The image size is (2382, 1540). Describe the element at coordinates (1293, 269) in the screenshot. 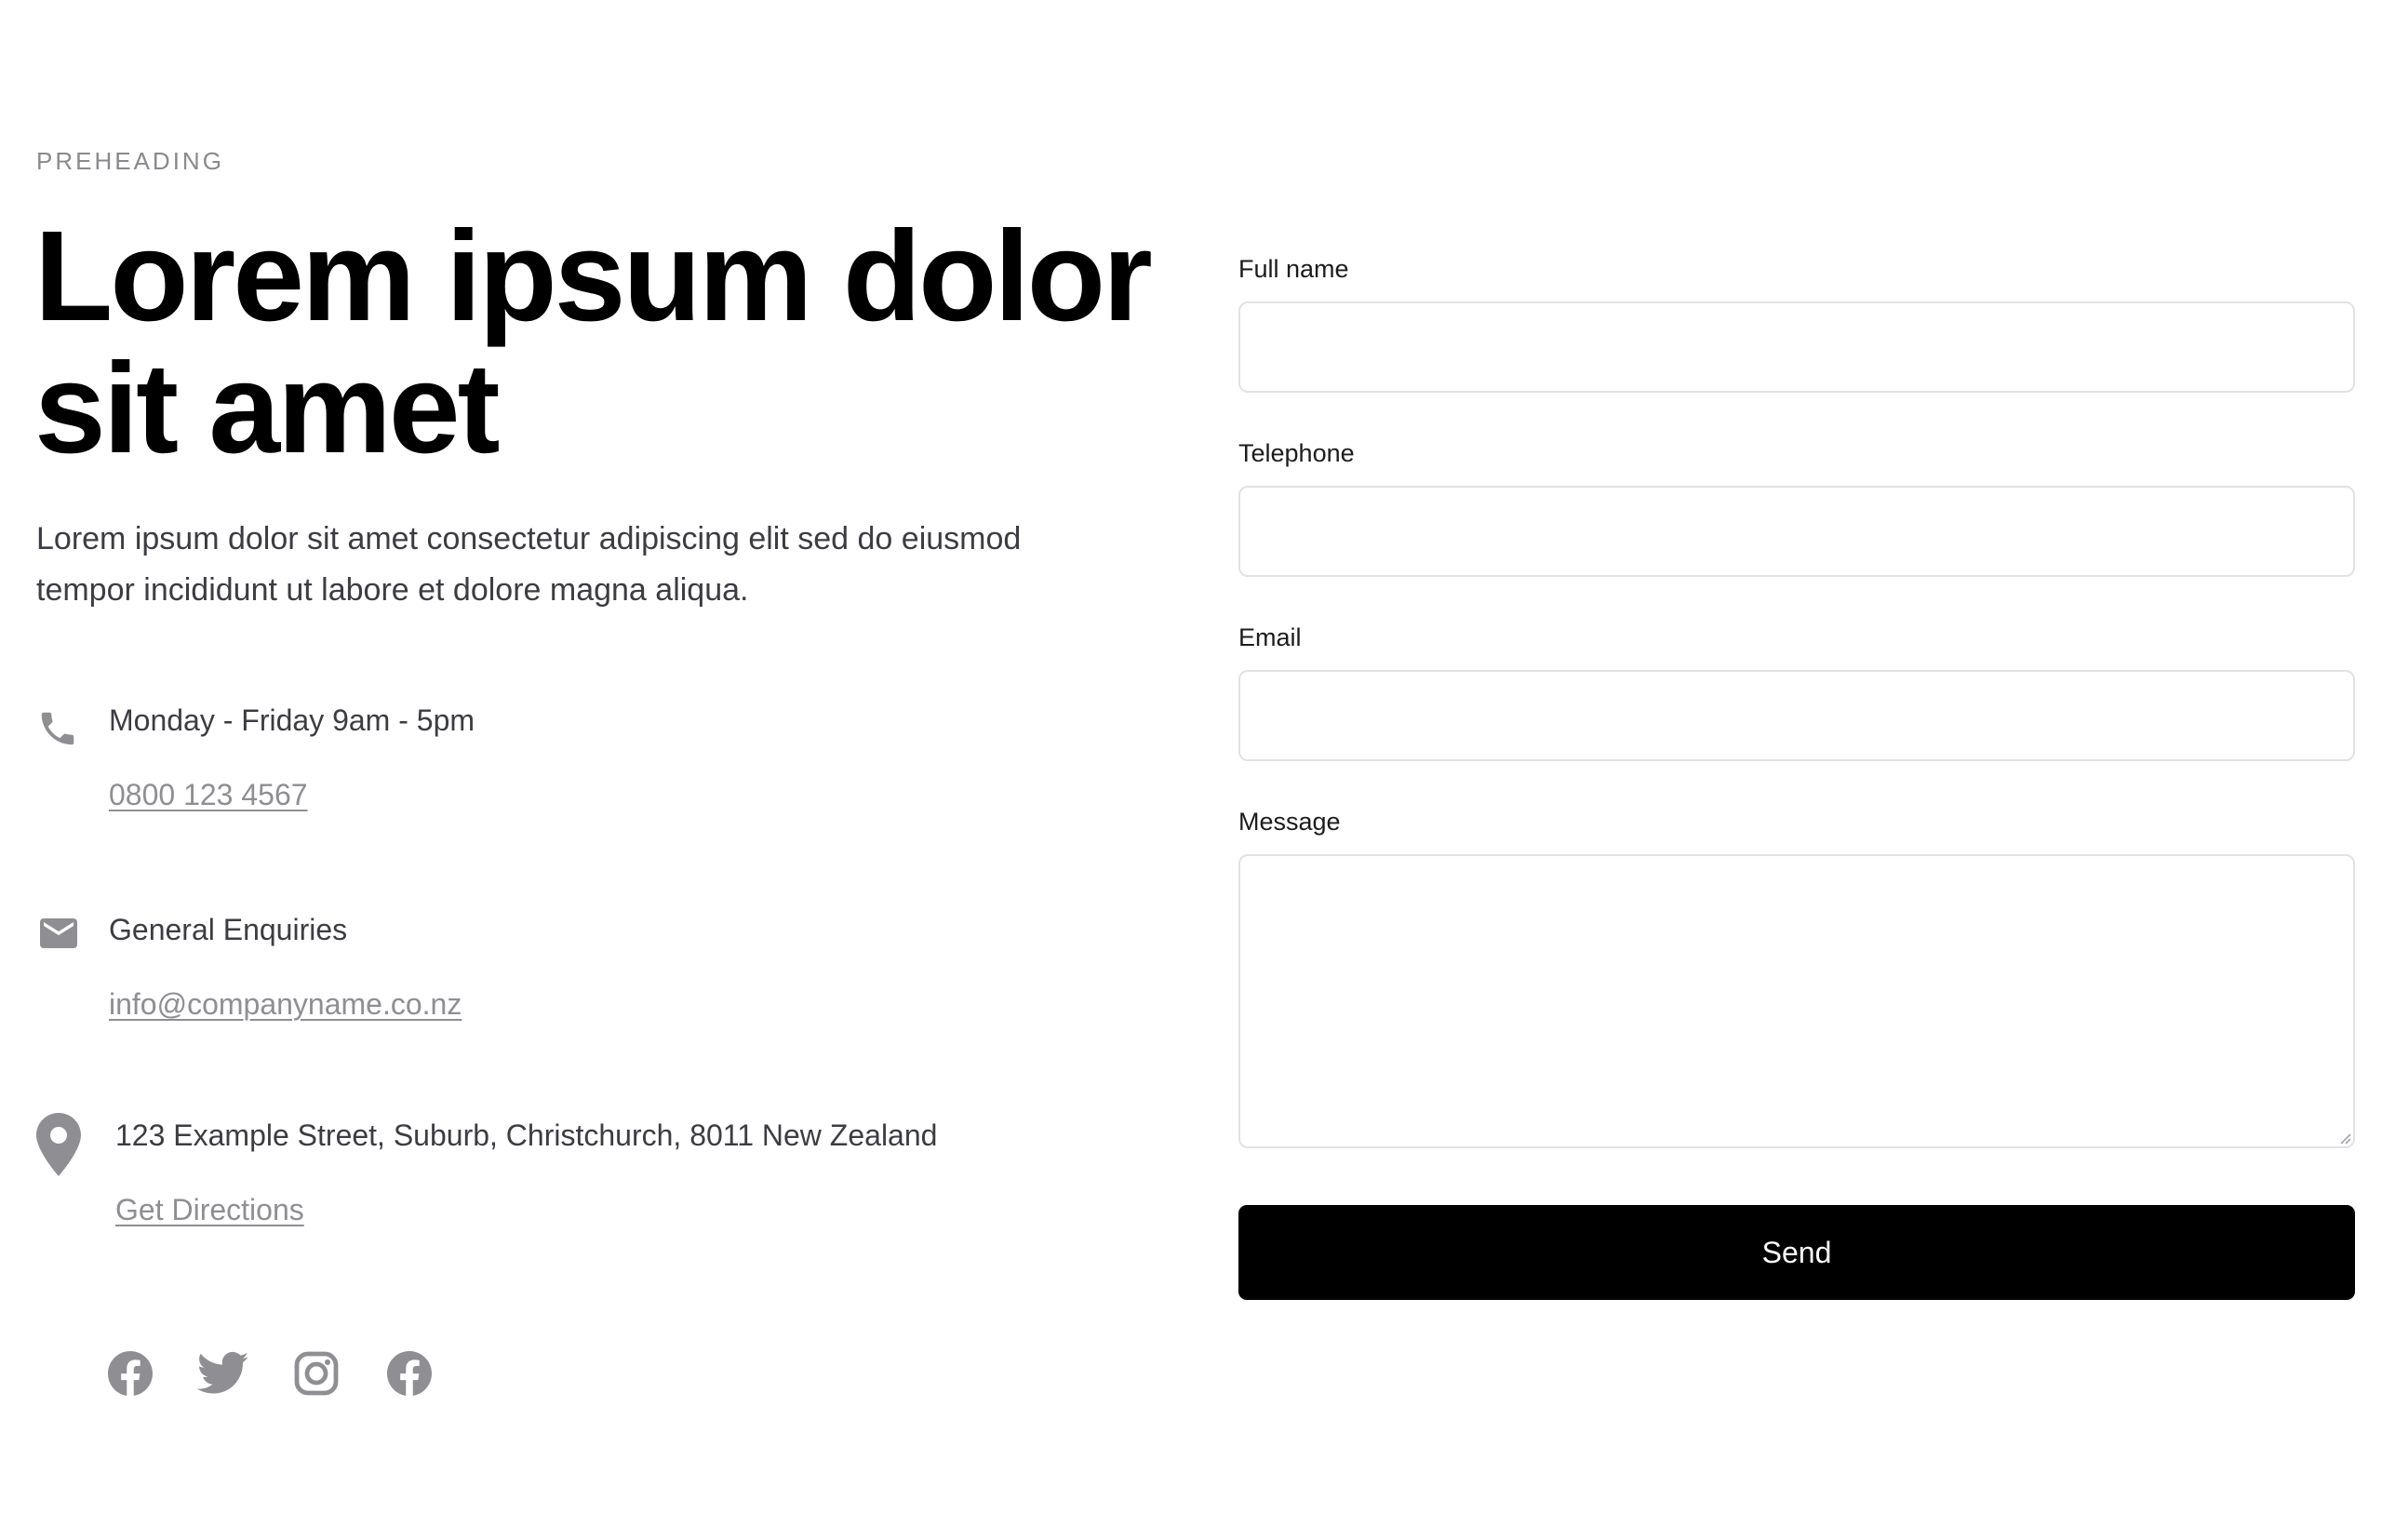

I see `full-name-label: Full name` at that location.